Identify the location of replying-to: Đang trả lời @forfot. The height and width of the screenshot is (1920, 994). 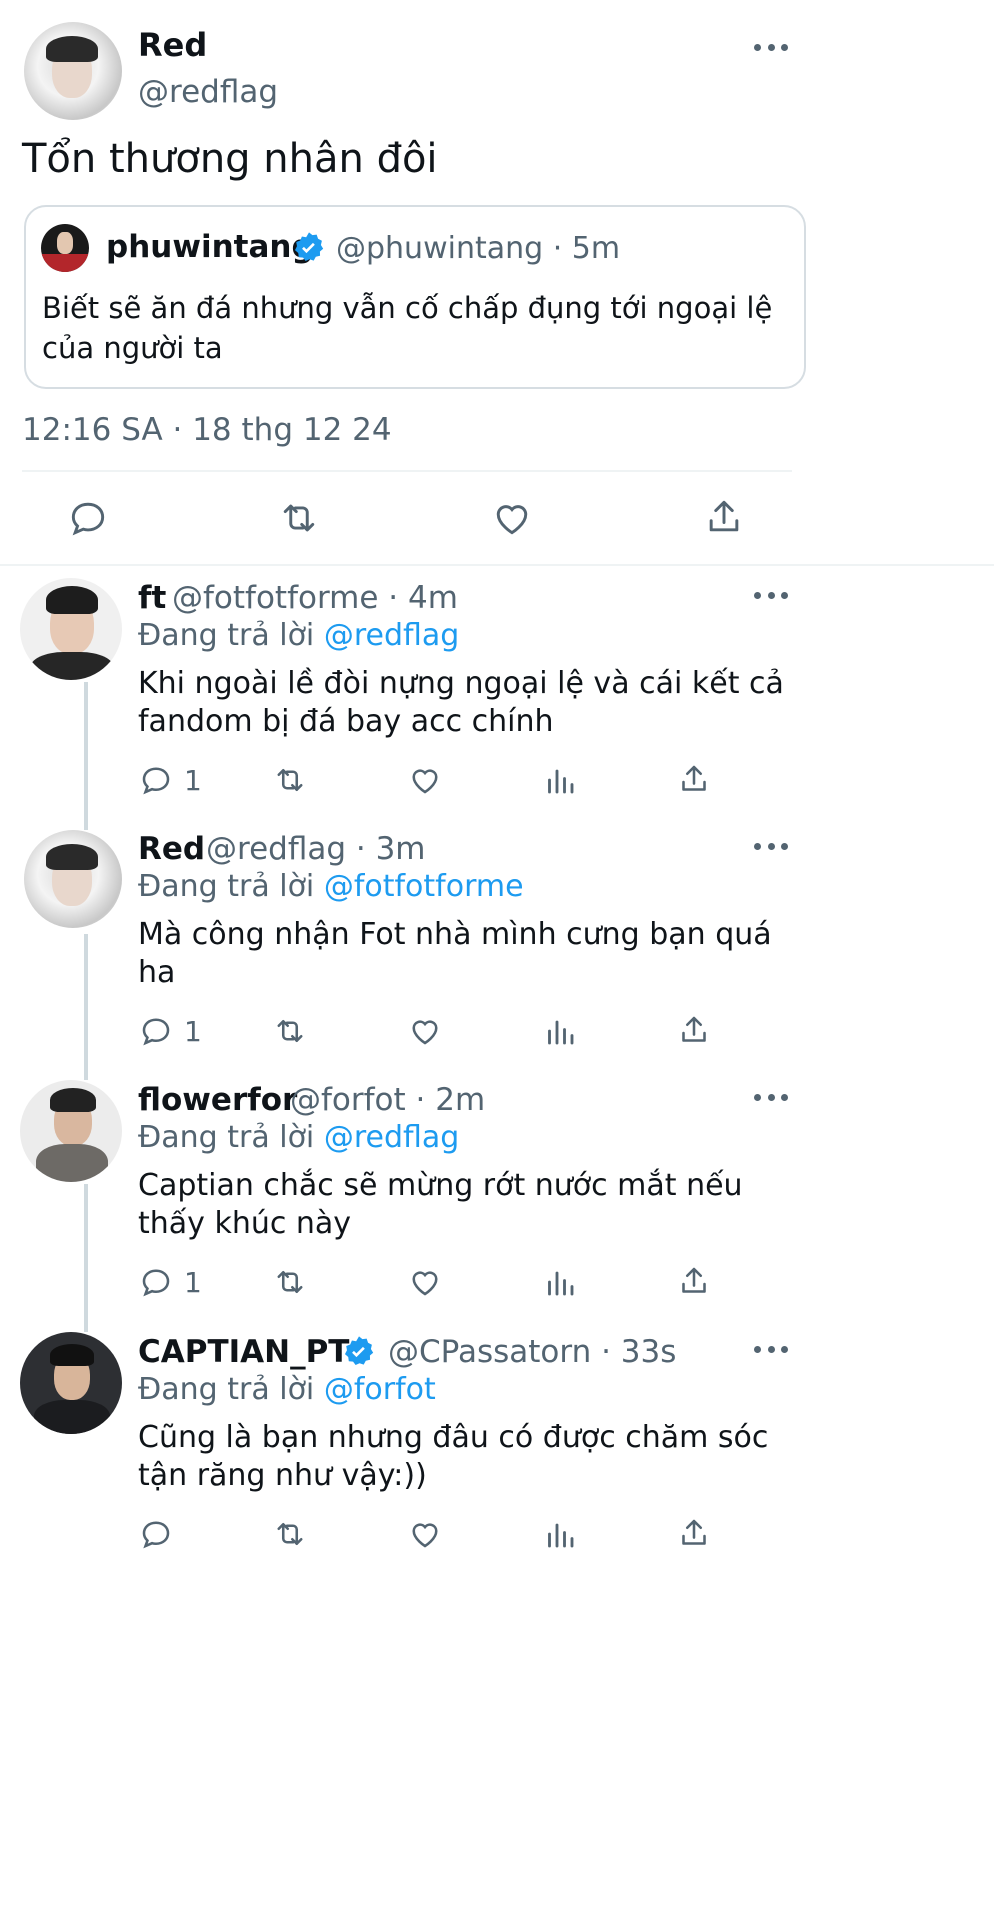
(287, 1389).